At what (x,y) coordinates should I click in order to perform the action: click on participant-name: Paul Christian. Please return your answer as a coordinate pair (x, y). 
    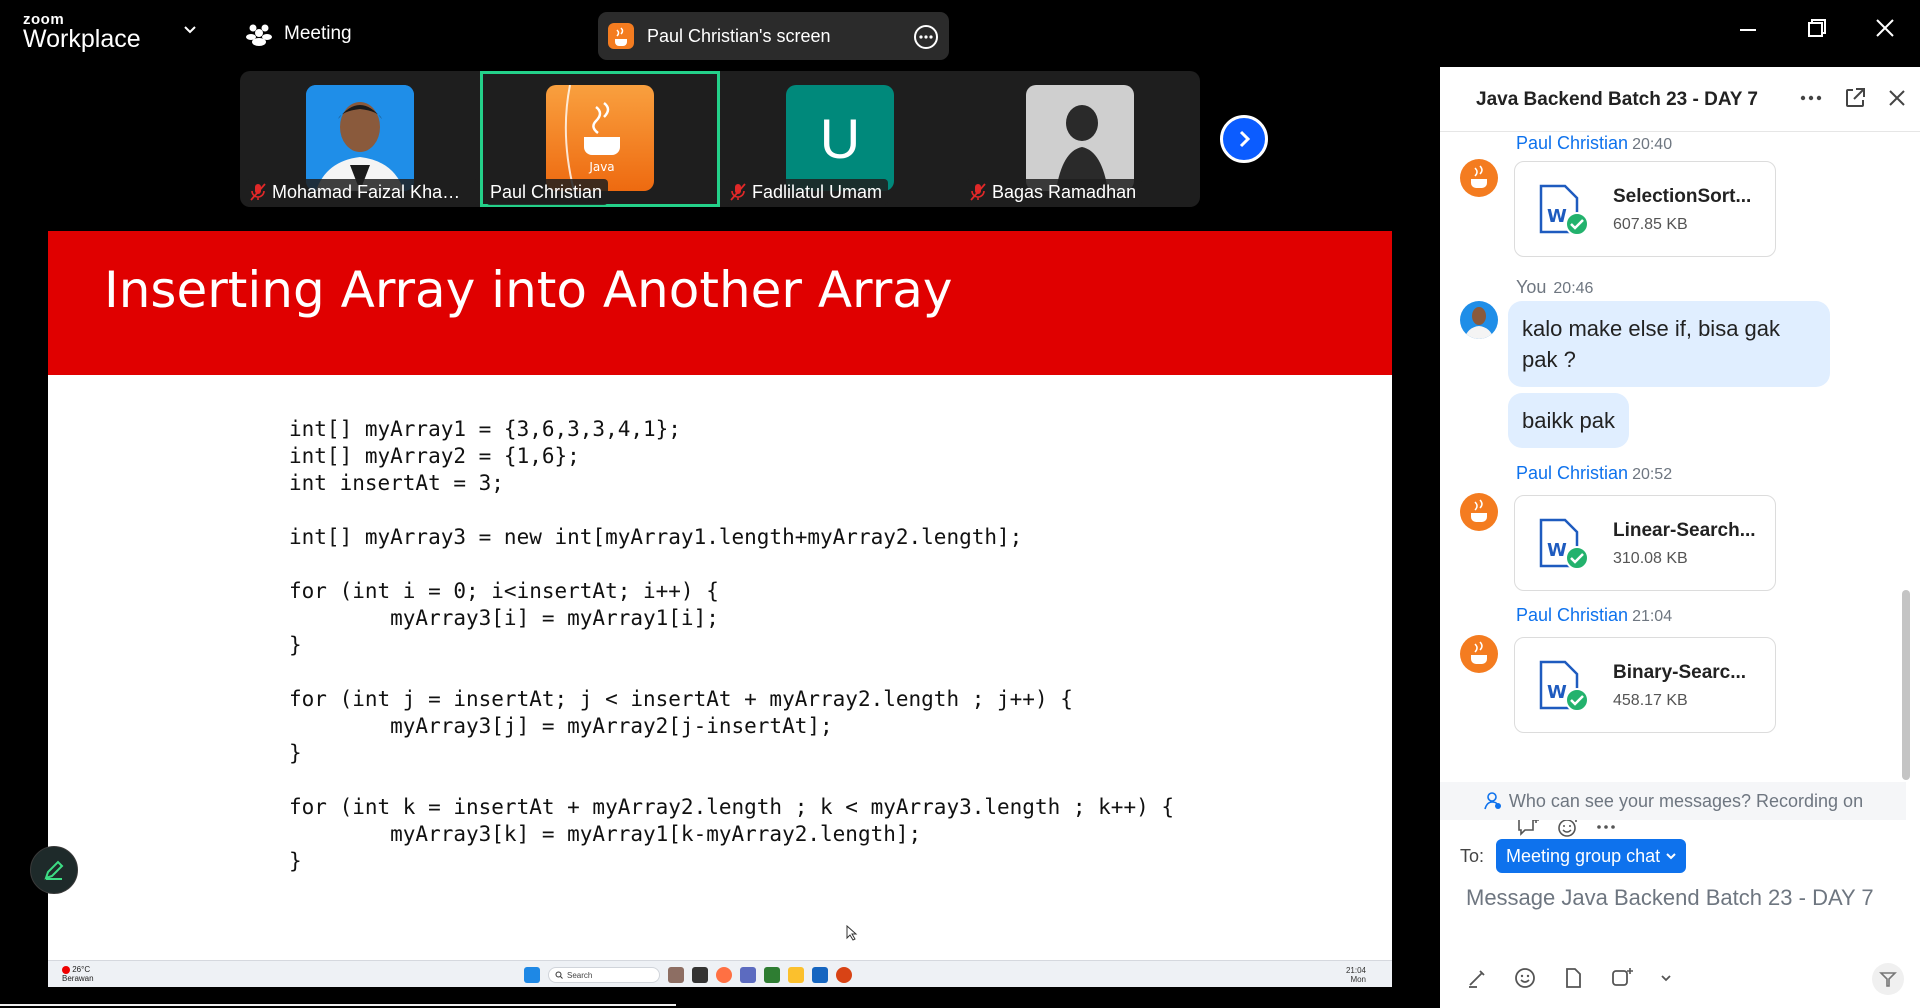
    Looking at the image, I should click on (547, 192).